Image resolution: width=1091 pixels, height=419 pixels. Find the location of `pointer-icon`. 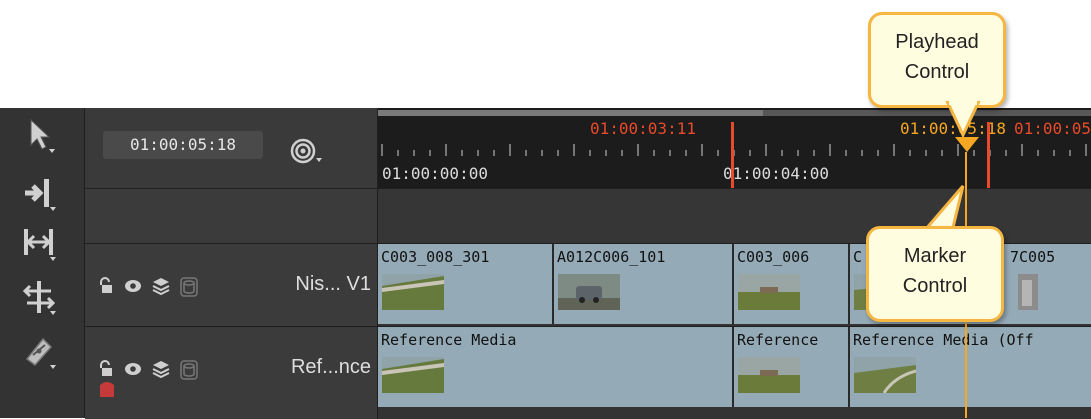

pointer-icon is located at coordinates (42, 135).